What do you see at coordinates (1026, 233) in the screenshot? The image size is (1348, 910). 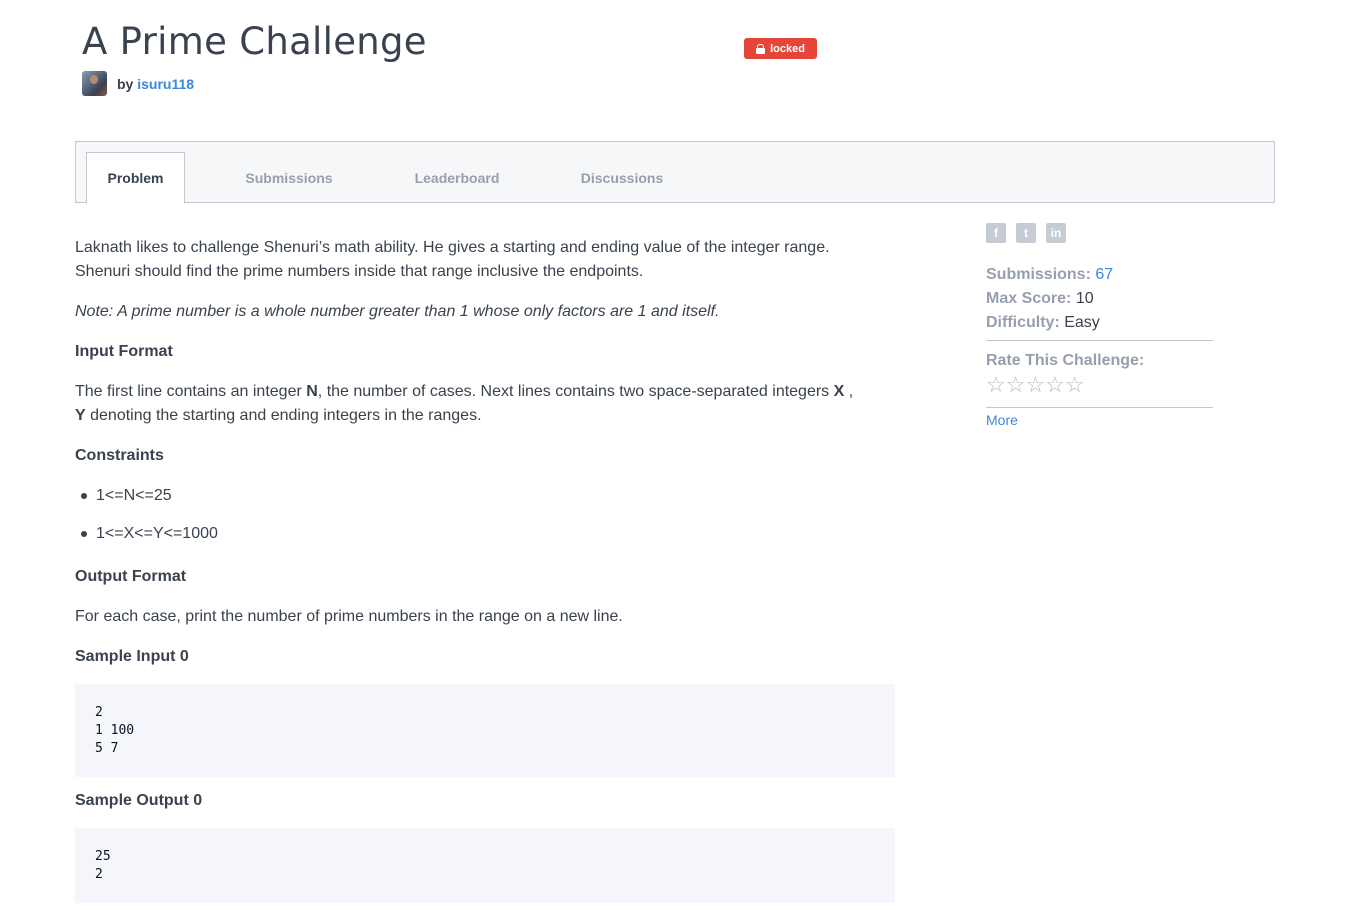 I see `twitter-icon: t` at bounding box center [1026, 233].